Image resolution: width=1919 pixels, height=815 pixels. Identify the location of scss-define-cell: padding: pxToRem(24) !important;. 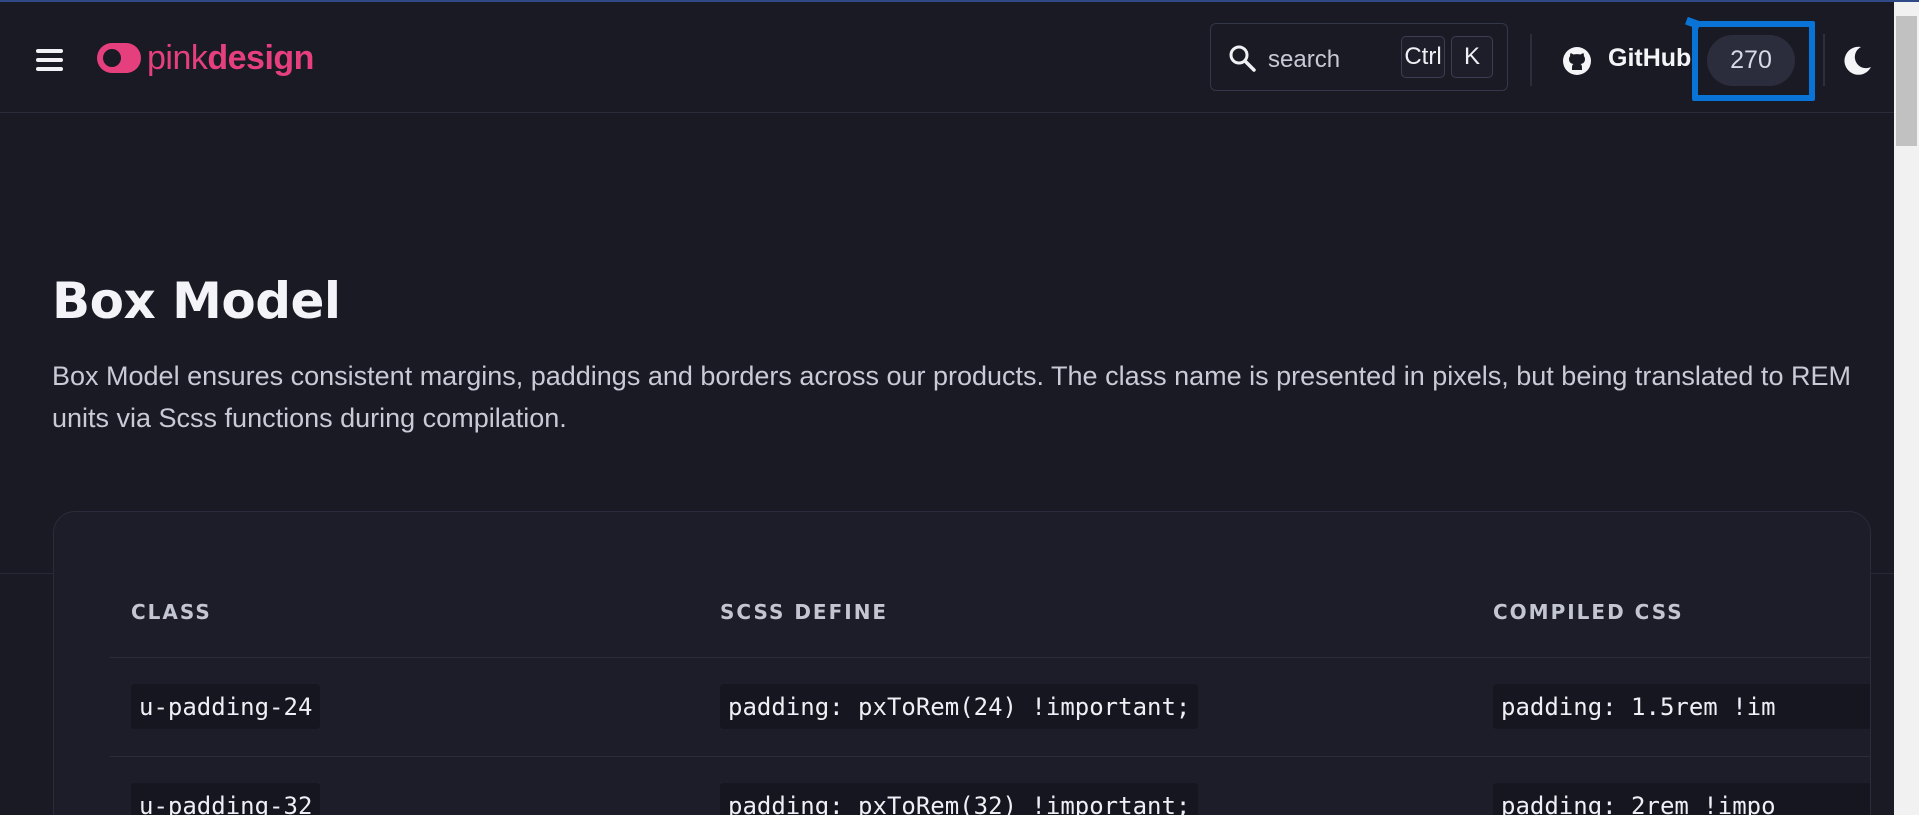
(959, 706).